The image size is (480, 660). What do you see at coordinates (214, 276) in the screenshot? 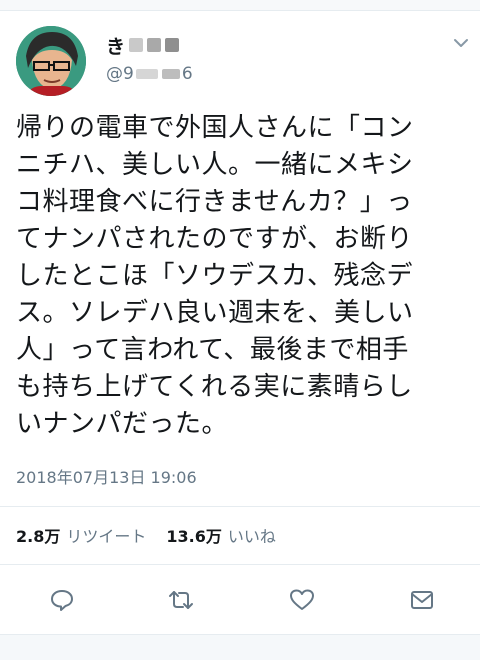
I see `tweet-line: したとこほ「ソウデスカ、残念デ` at bounding box center [214, 276].